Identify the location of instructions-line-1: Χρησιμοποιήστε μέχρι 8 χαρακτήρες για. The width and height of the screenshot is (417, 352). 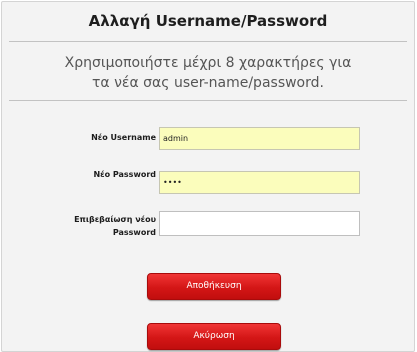
(208, 63).